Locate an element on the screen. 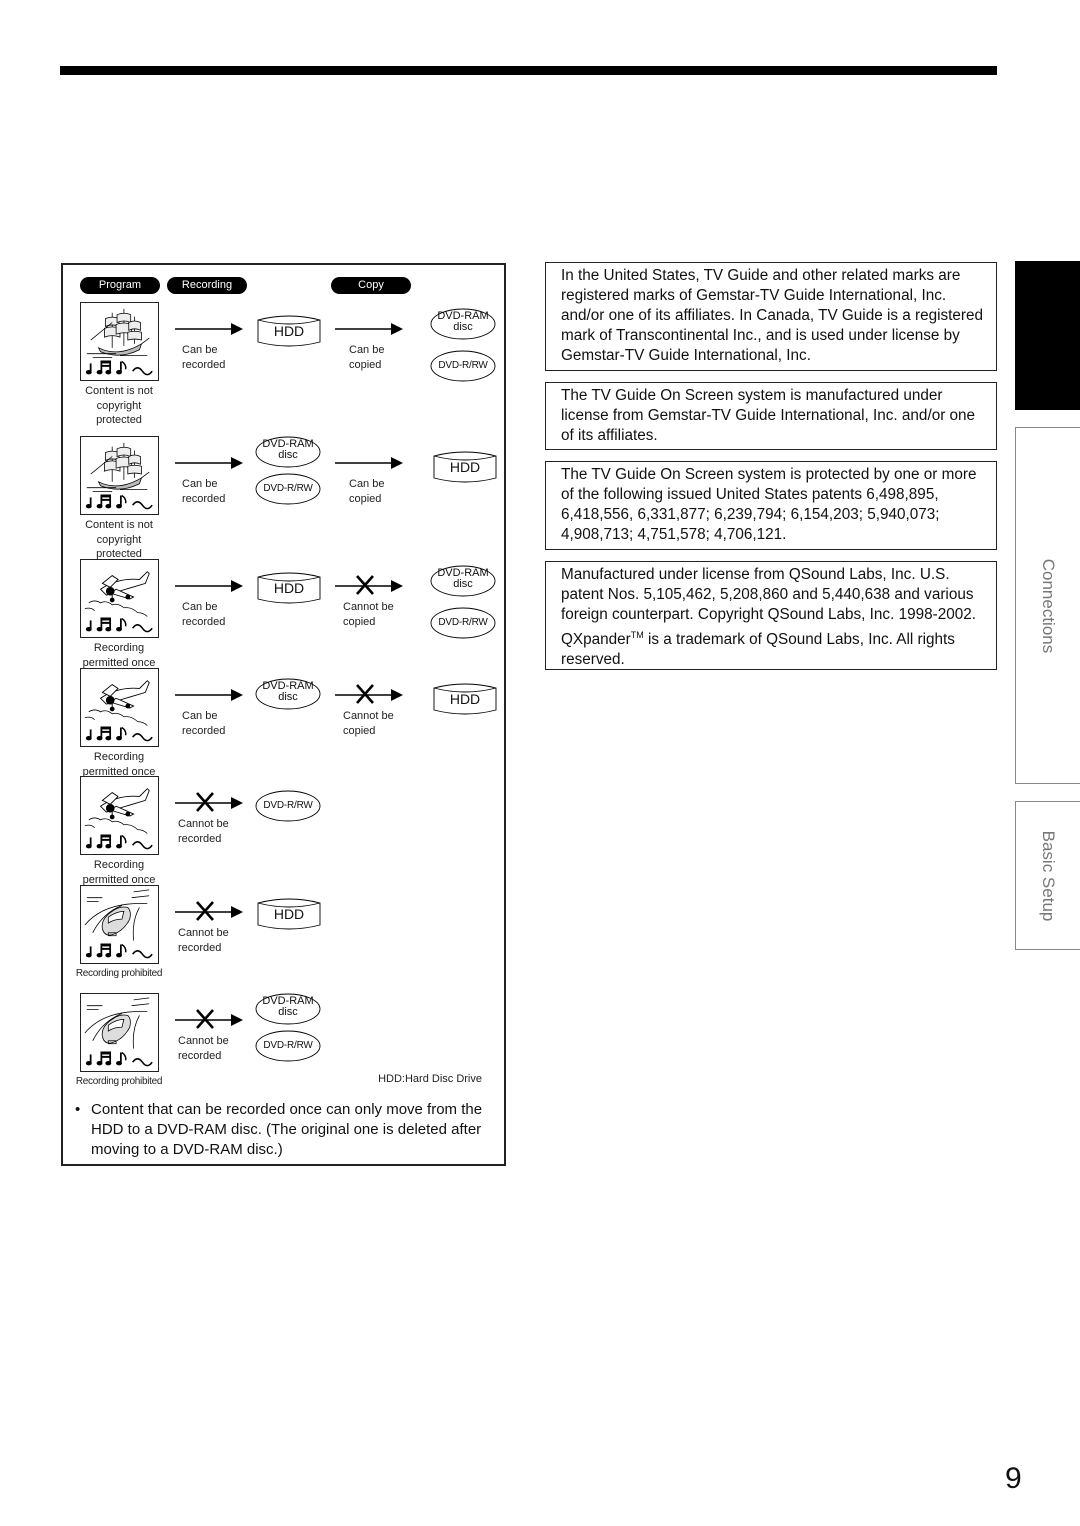 The height and width of the screenshot is (1526, 1080). side-tab-basic-setup: Basic Setup is located at coordinates (1047, 875).